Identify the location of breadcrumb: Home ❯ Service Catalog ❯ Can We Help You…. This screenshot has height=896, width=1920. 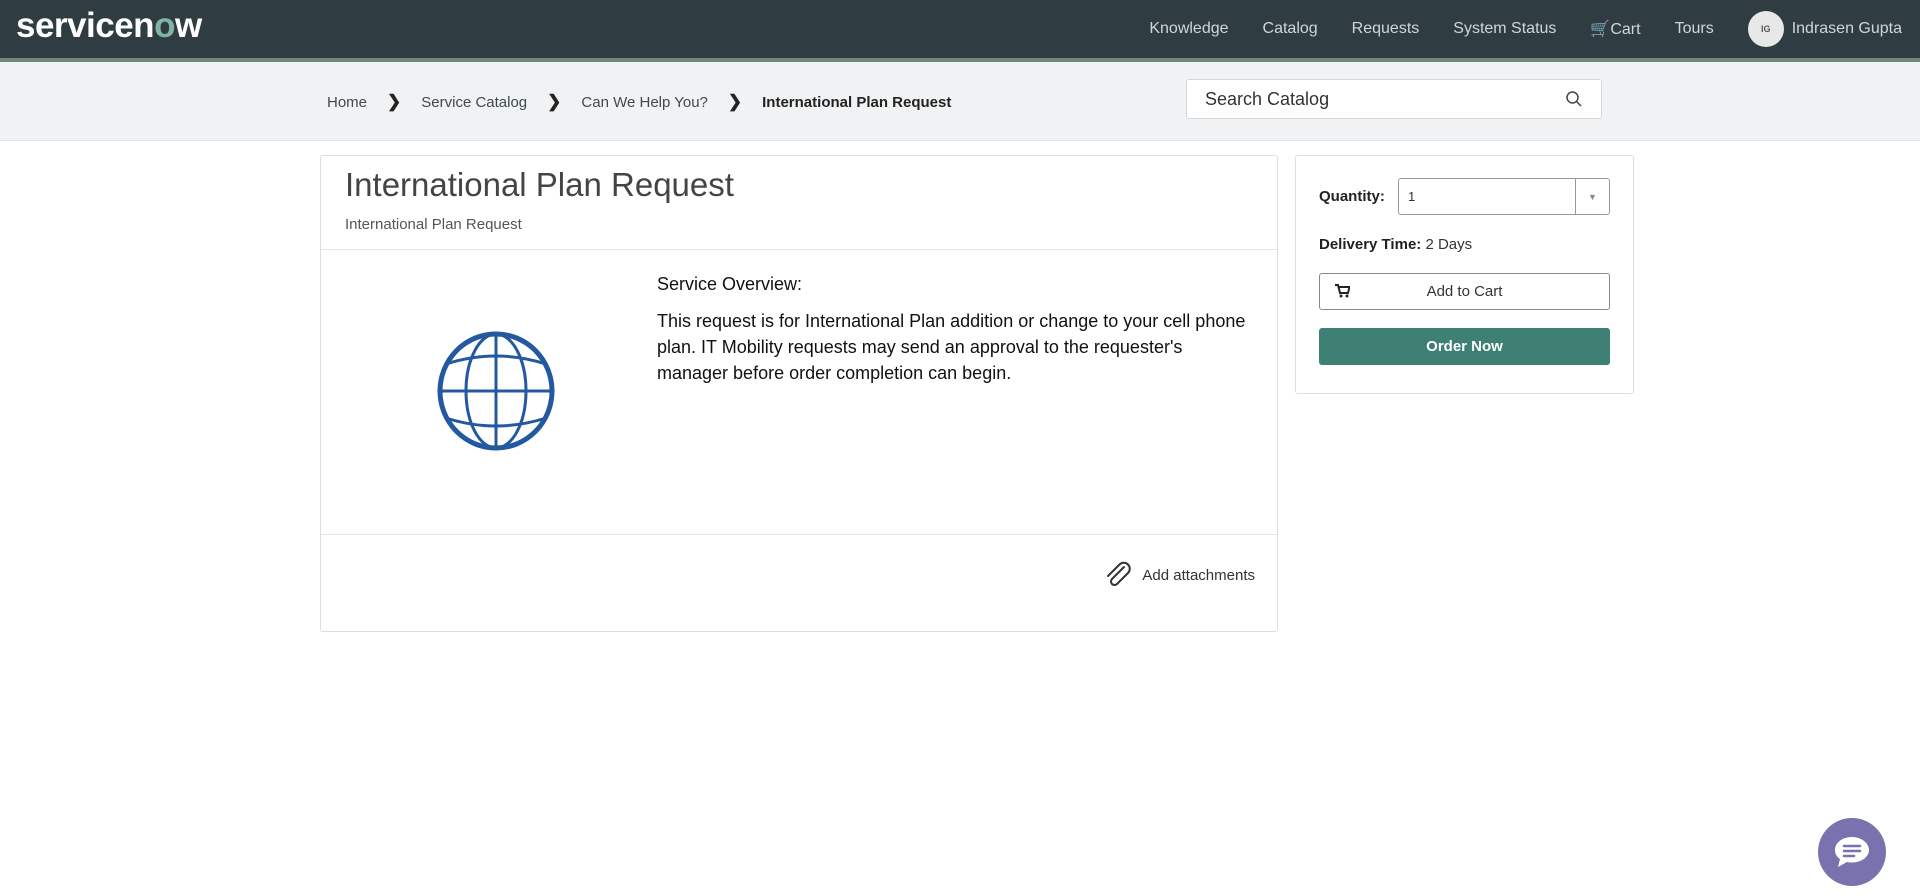
(639, 102).